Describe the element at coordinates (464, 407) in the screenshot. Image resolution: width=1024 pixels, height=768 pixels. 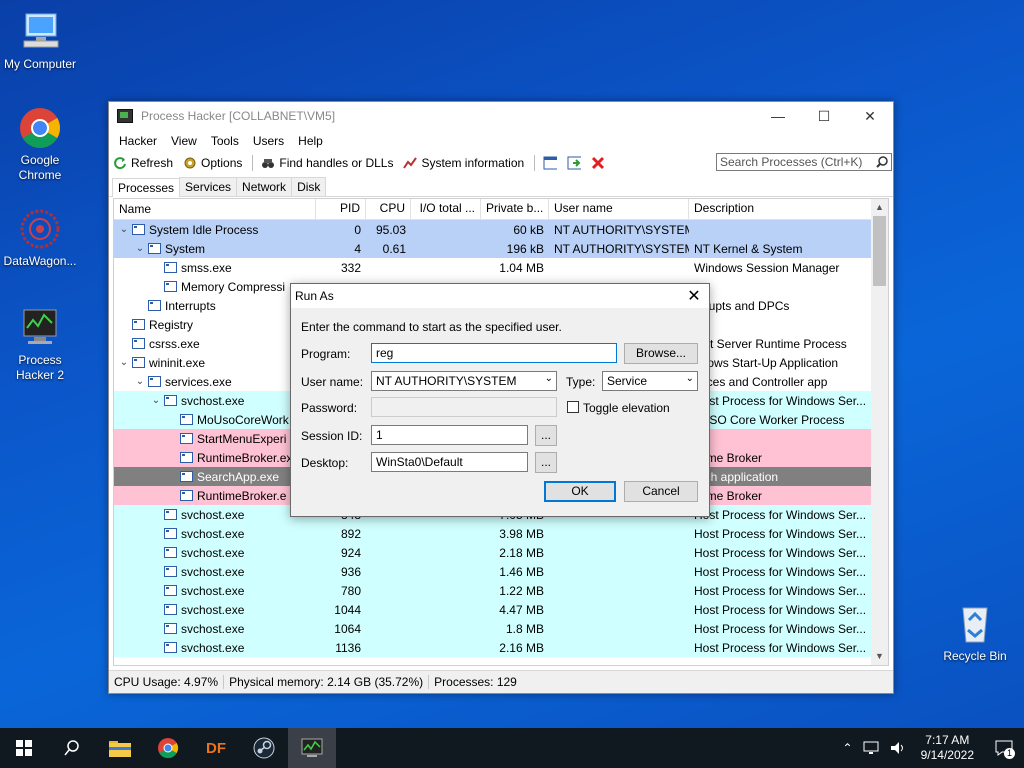
I see `password-input` at that location.